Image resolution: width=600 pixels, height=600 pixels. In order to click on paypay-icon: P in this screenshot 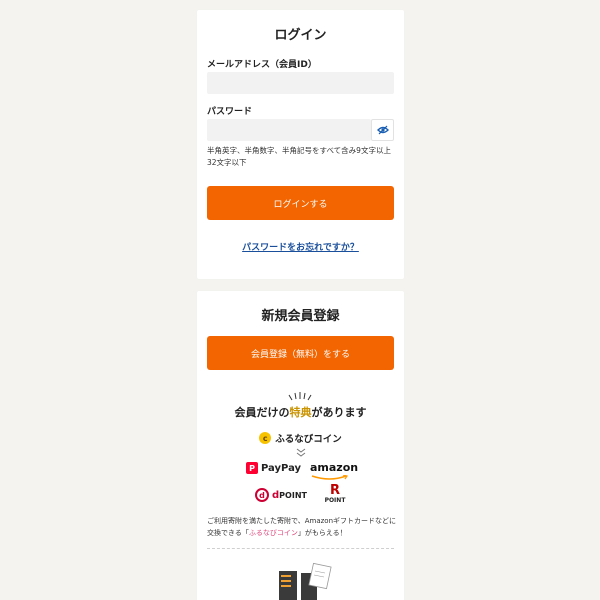, I will do `click(252, 468)`.